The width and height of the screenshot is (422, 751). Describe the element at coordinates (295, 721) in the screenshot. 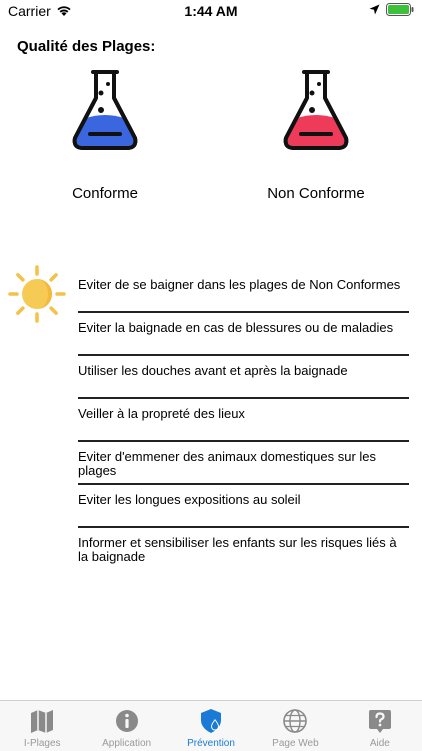

I see `globe-icon` at that location.